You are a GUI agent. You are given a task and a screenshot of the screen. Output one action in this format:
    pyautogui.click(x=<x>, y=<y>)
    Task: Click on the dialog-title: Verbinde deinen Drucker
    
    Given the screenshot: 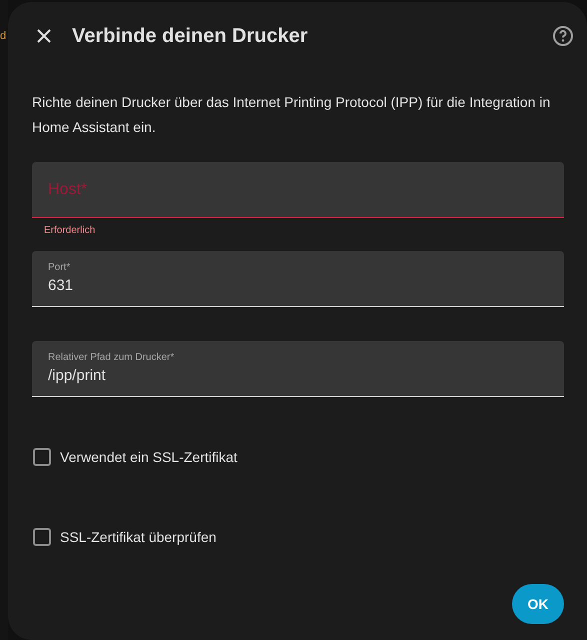 What is the action you would take?
    pyautogui.click(x=190, y=36)
    